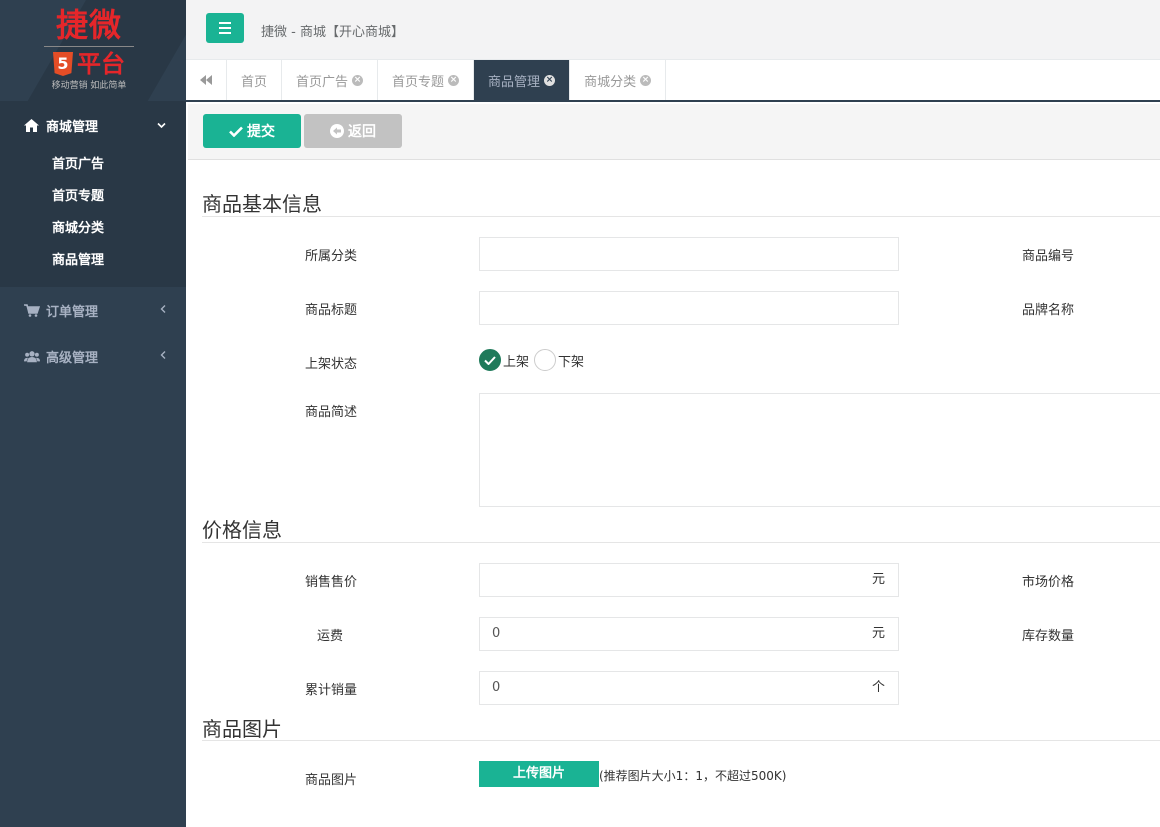  I want to click on freight-unit: 元, so click(879, 634).